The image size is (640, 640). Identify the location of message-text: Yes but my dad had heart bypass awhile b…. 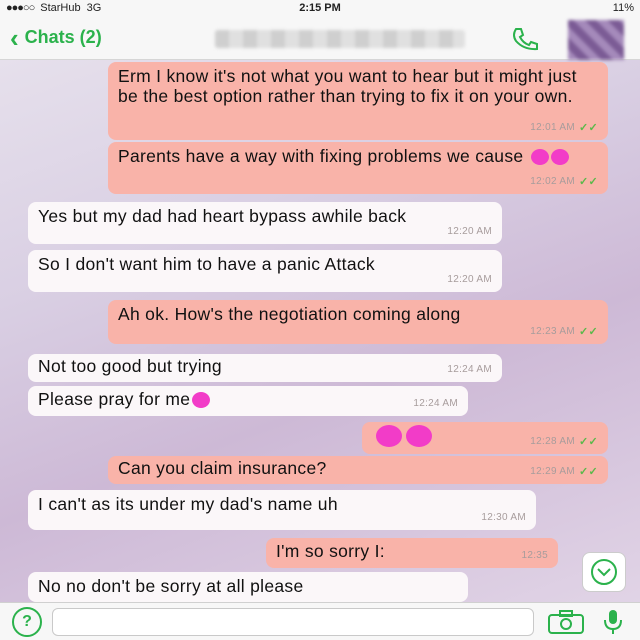
(222, 216).